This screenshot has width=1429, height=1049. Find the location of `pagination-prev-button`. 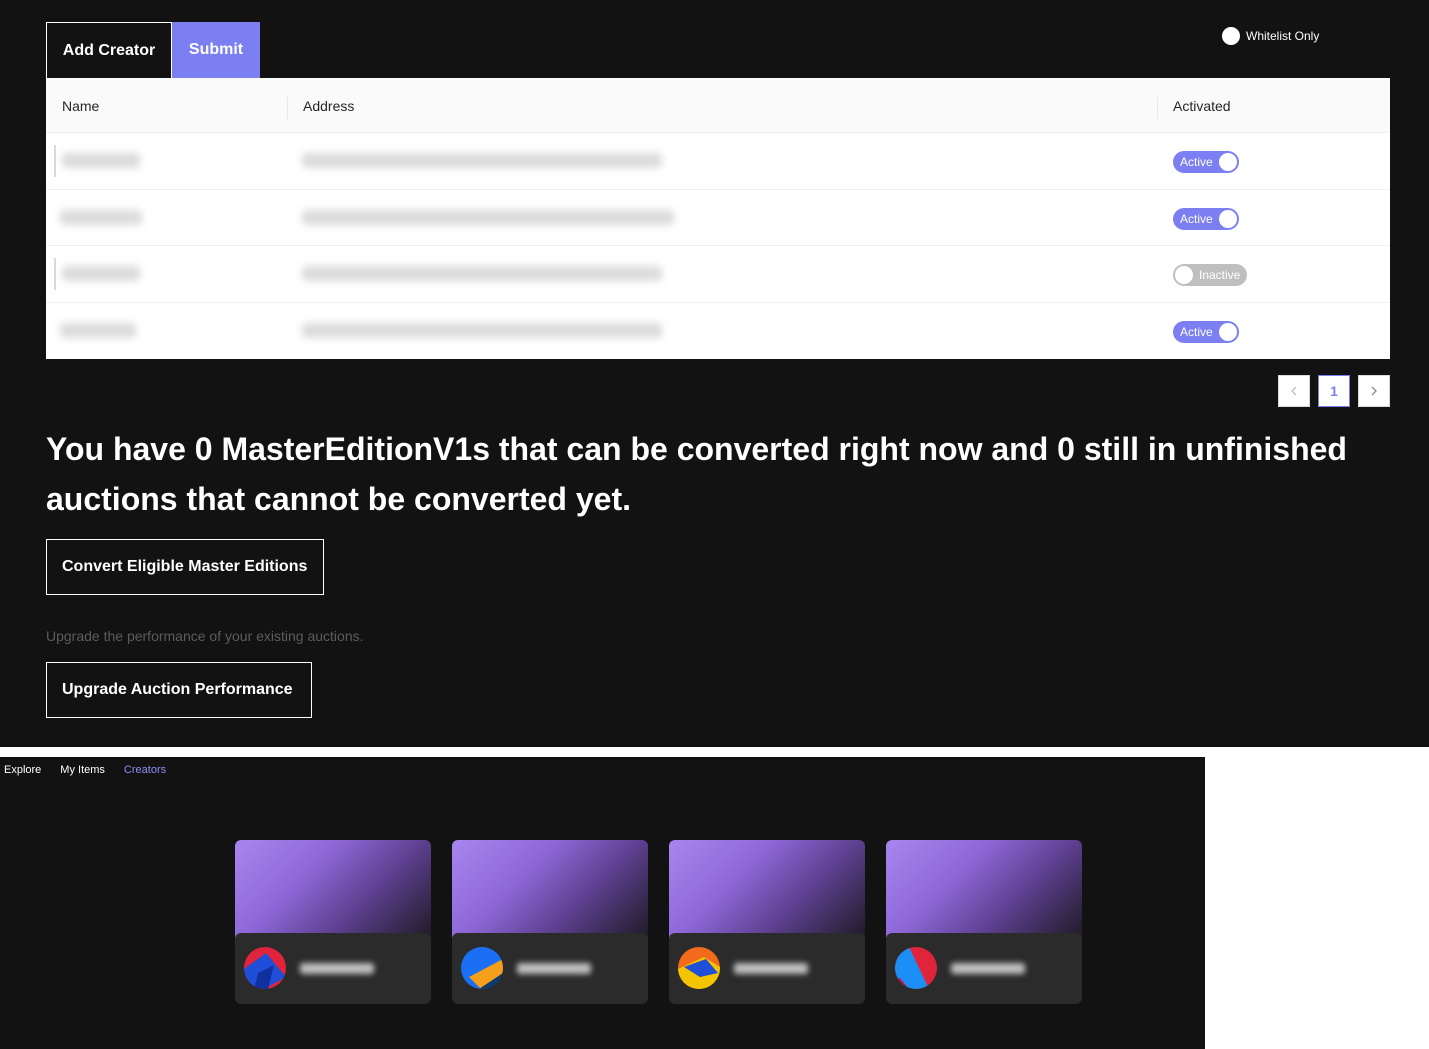

pagination-prev-button is located at coordinates (1294, 391).